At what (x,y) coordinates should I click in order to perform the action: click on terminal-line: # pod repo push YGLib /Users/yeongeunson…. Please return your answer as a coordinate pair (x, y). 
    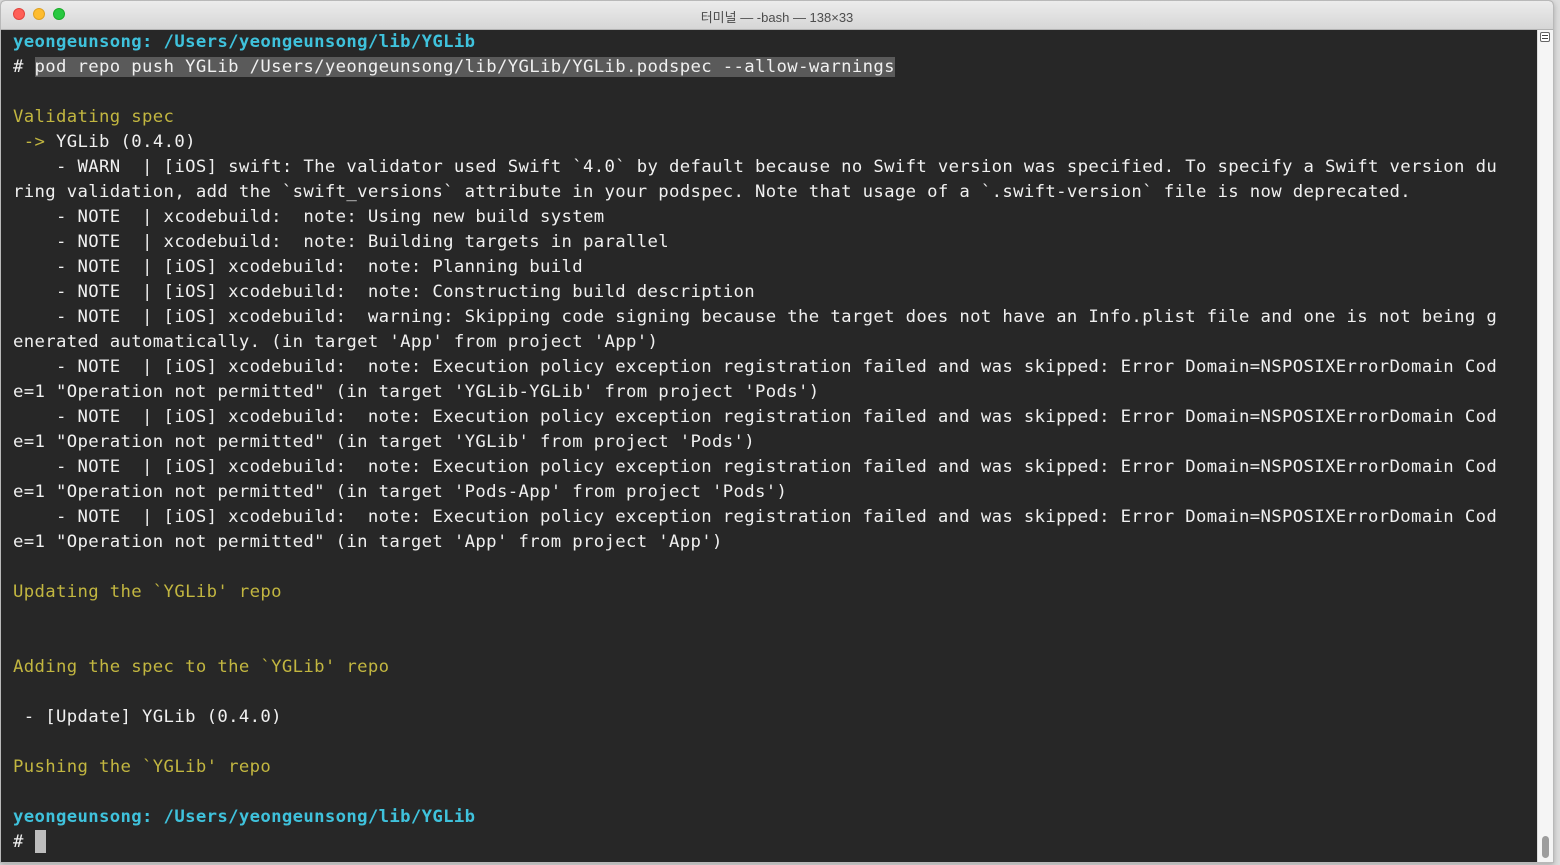
    Looking at the image, I should click on (773, 67).